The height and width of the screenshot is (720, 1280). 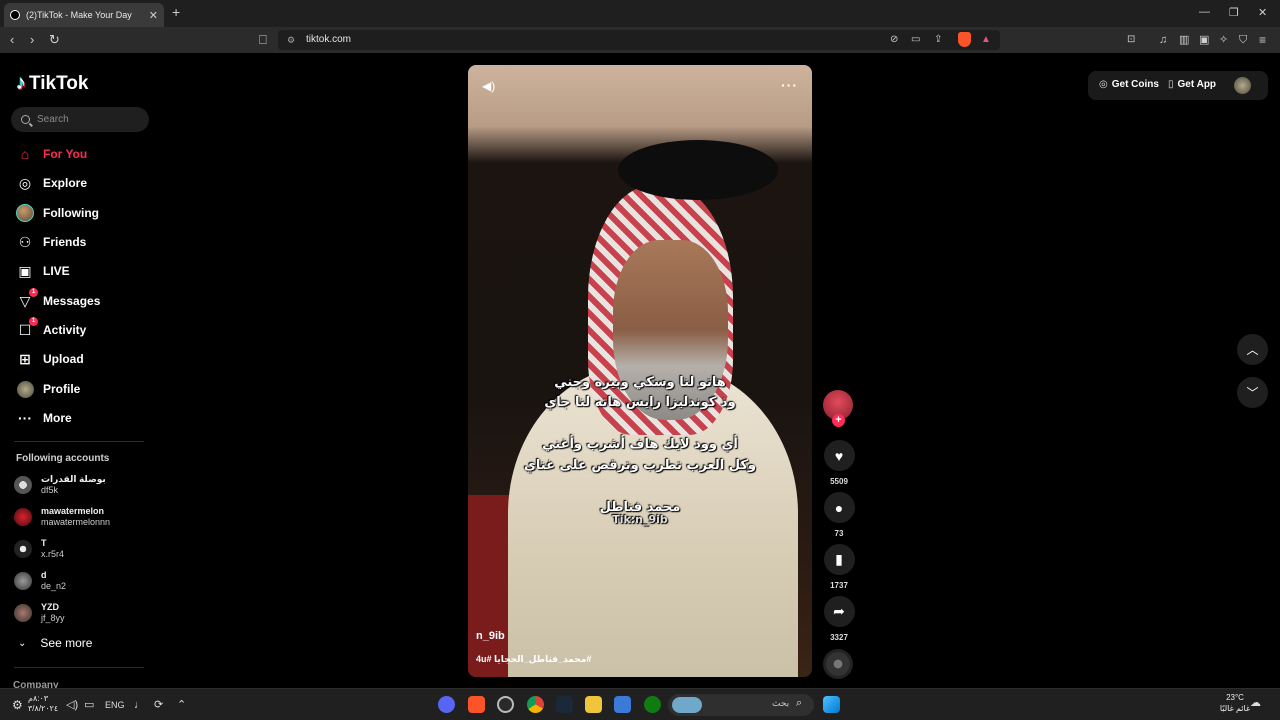 I want to click on upload-icon: ⊞, so click(x=25, y=358).